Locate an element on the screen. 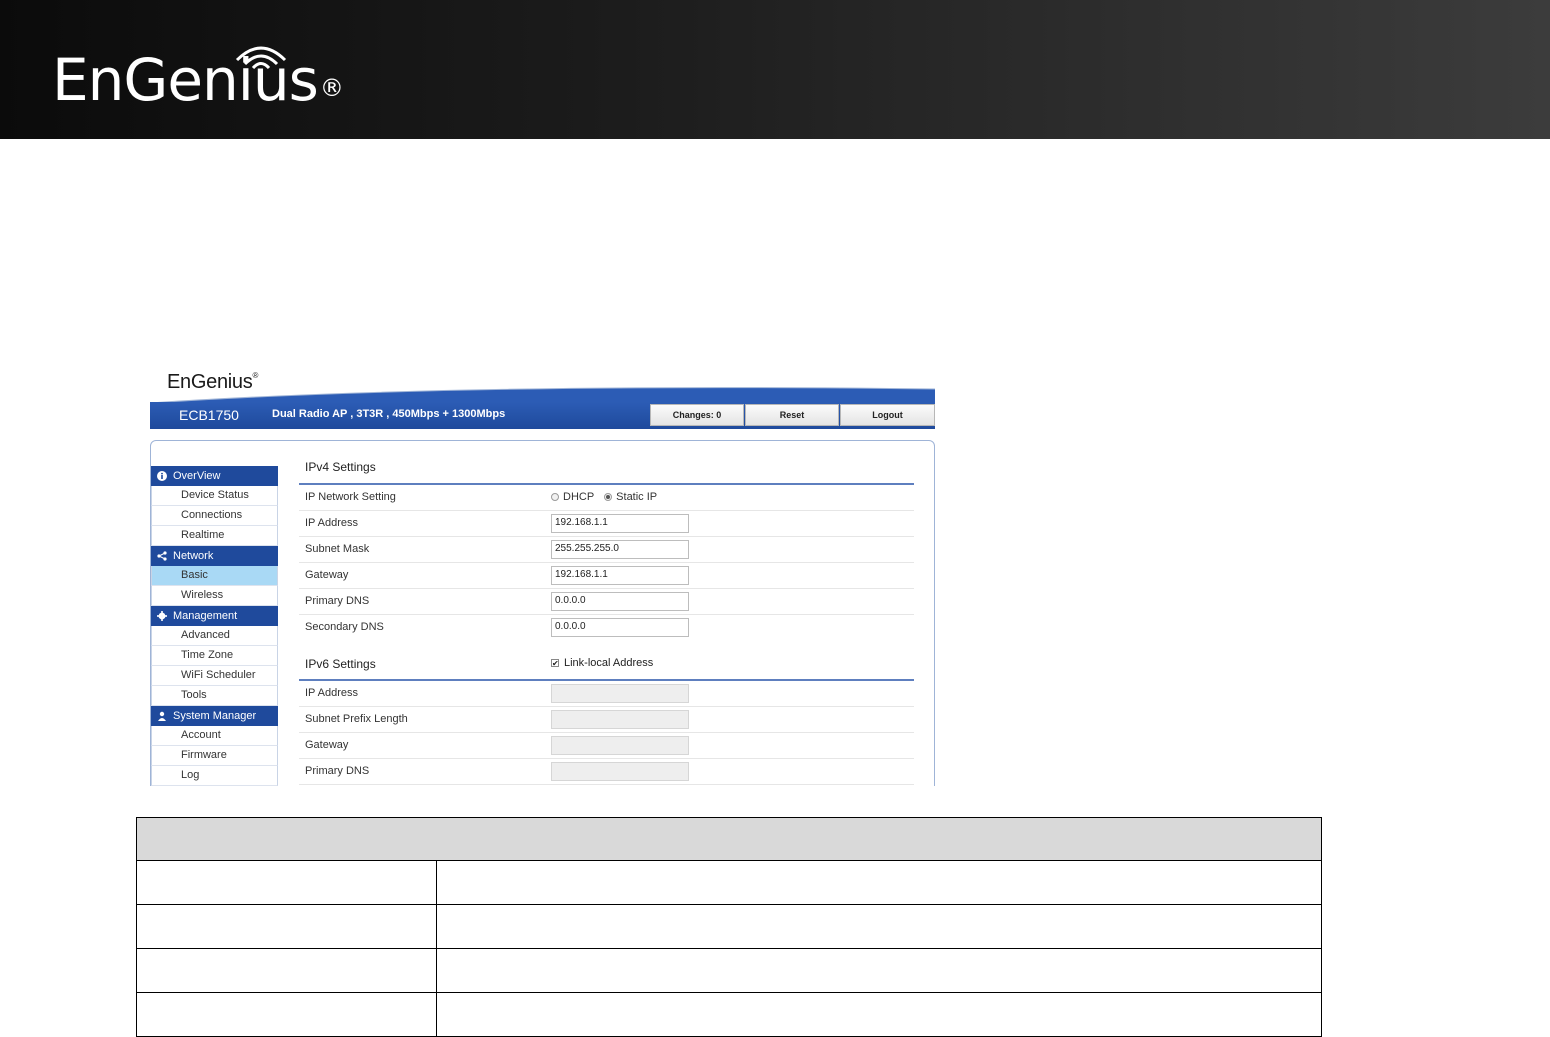 This screenshot has height=1037, width=1550. sidebar-item-time-zone: Time Zone is located at coordinates (214, 656).